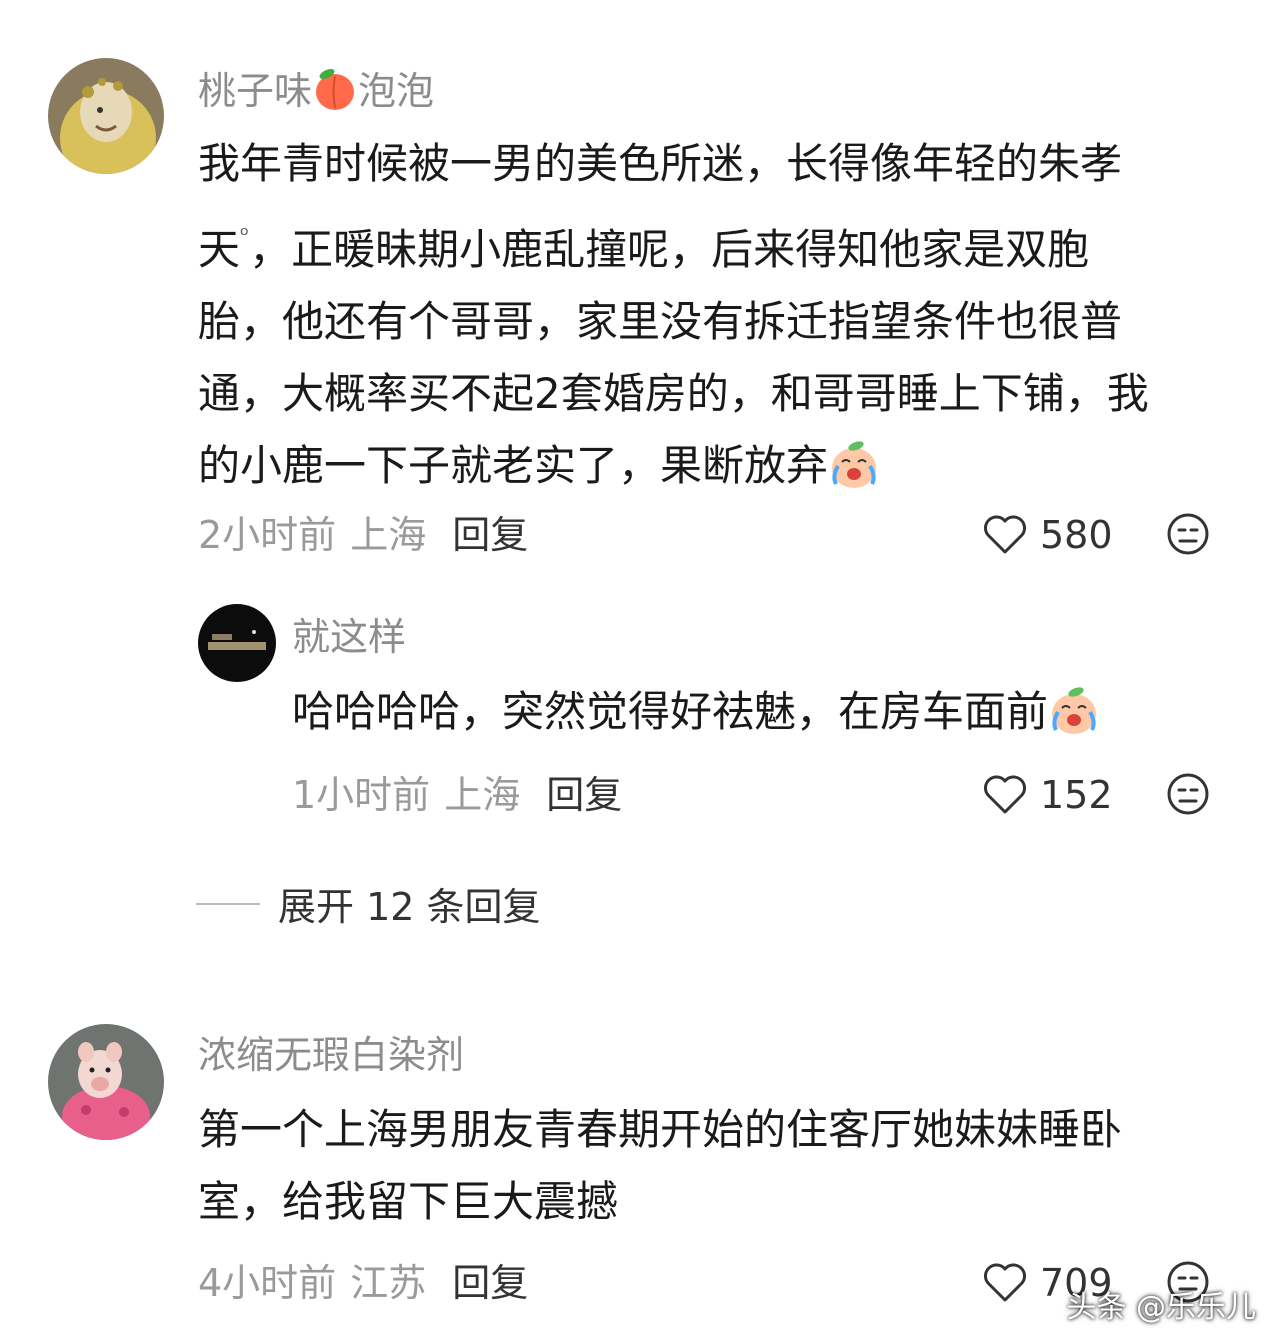 Image resolution: width=1280 pixels, height=1342 pixels. I want to click on comment-meta: 1小时前 上海 回复, so click(457, 795).